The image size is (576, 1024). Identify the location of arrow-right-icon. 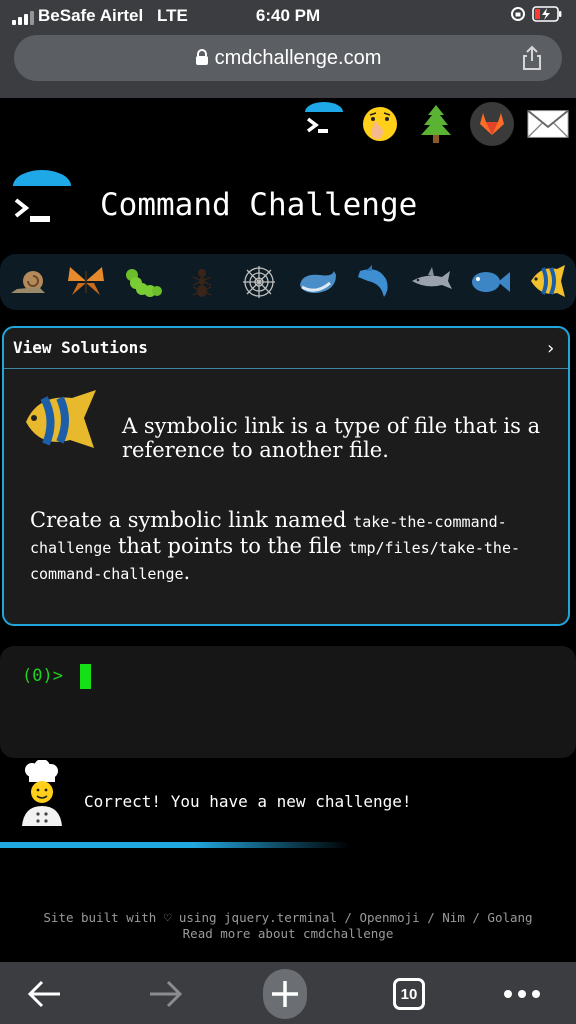
(166, 994).